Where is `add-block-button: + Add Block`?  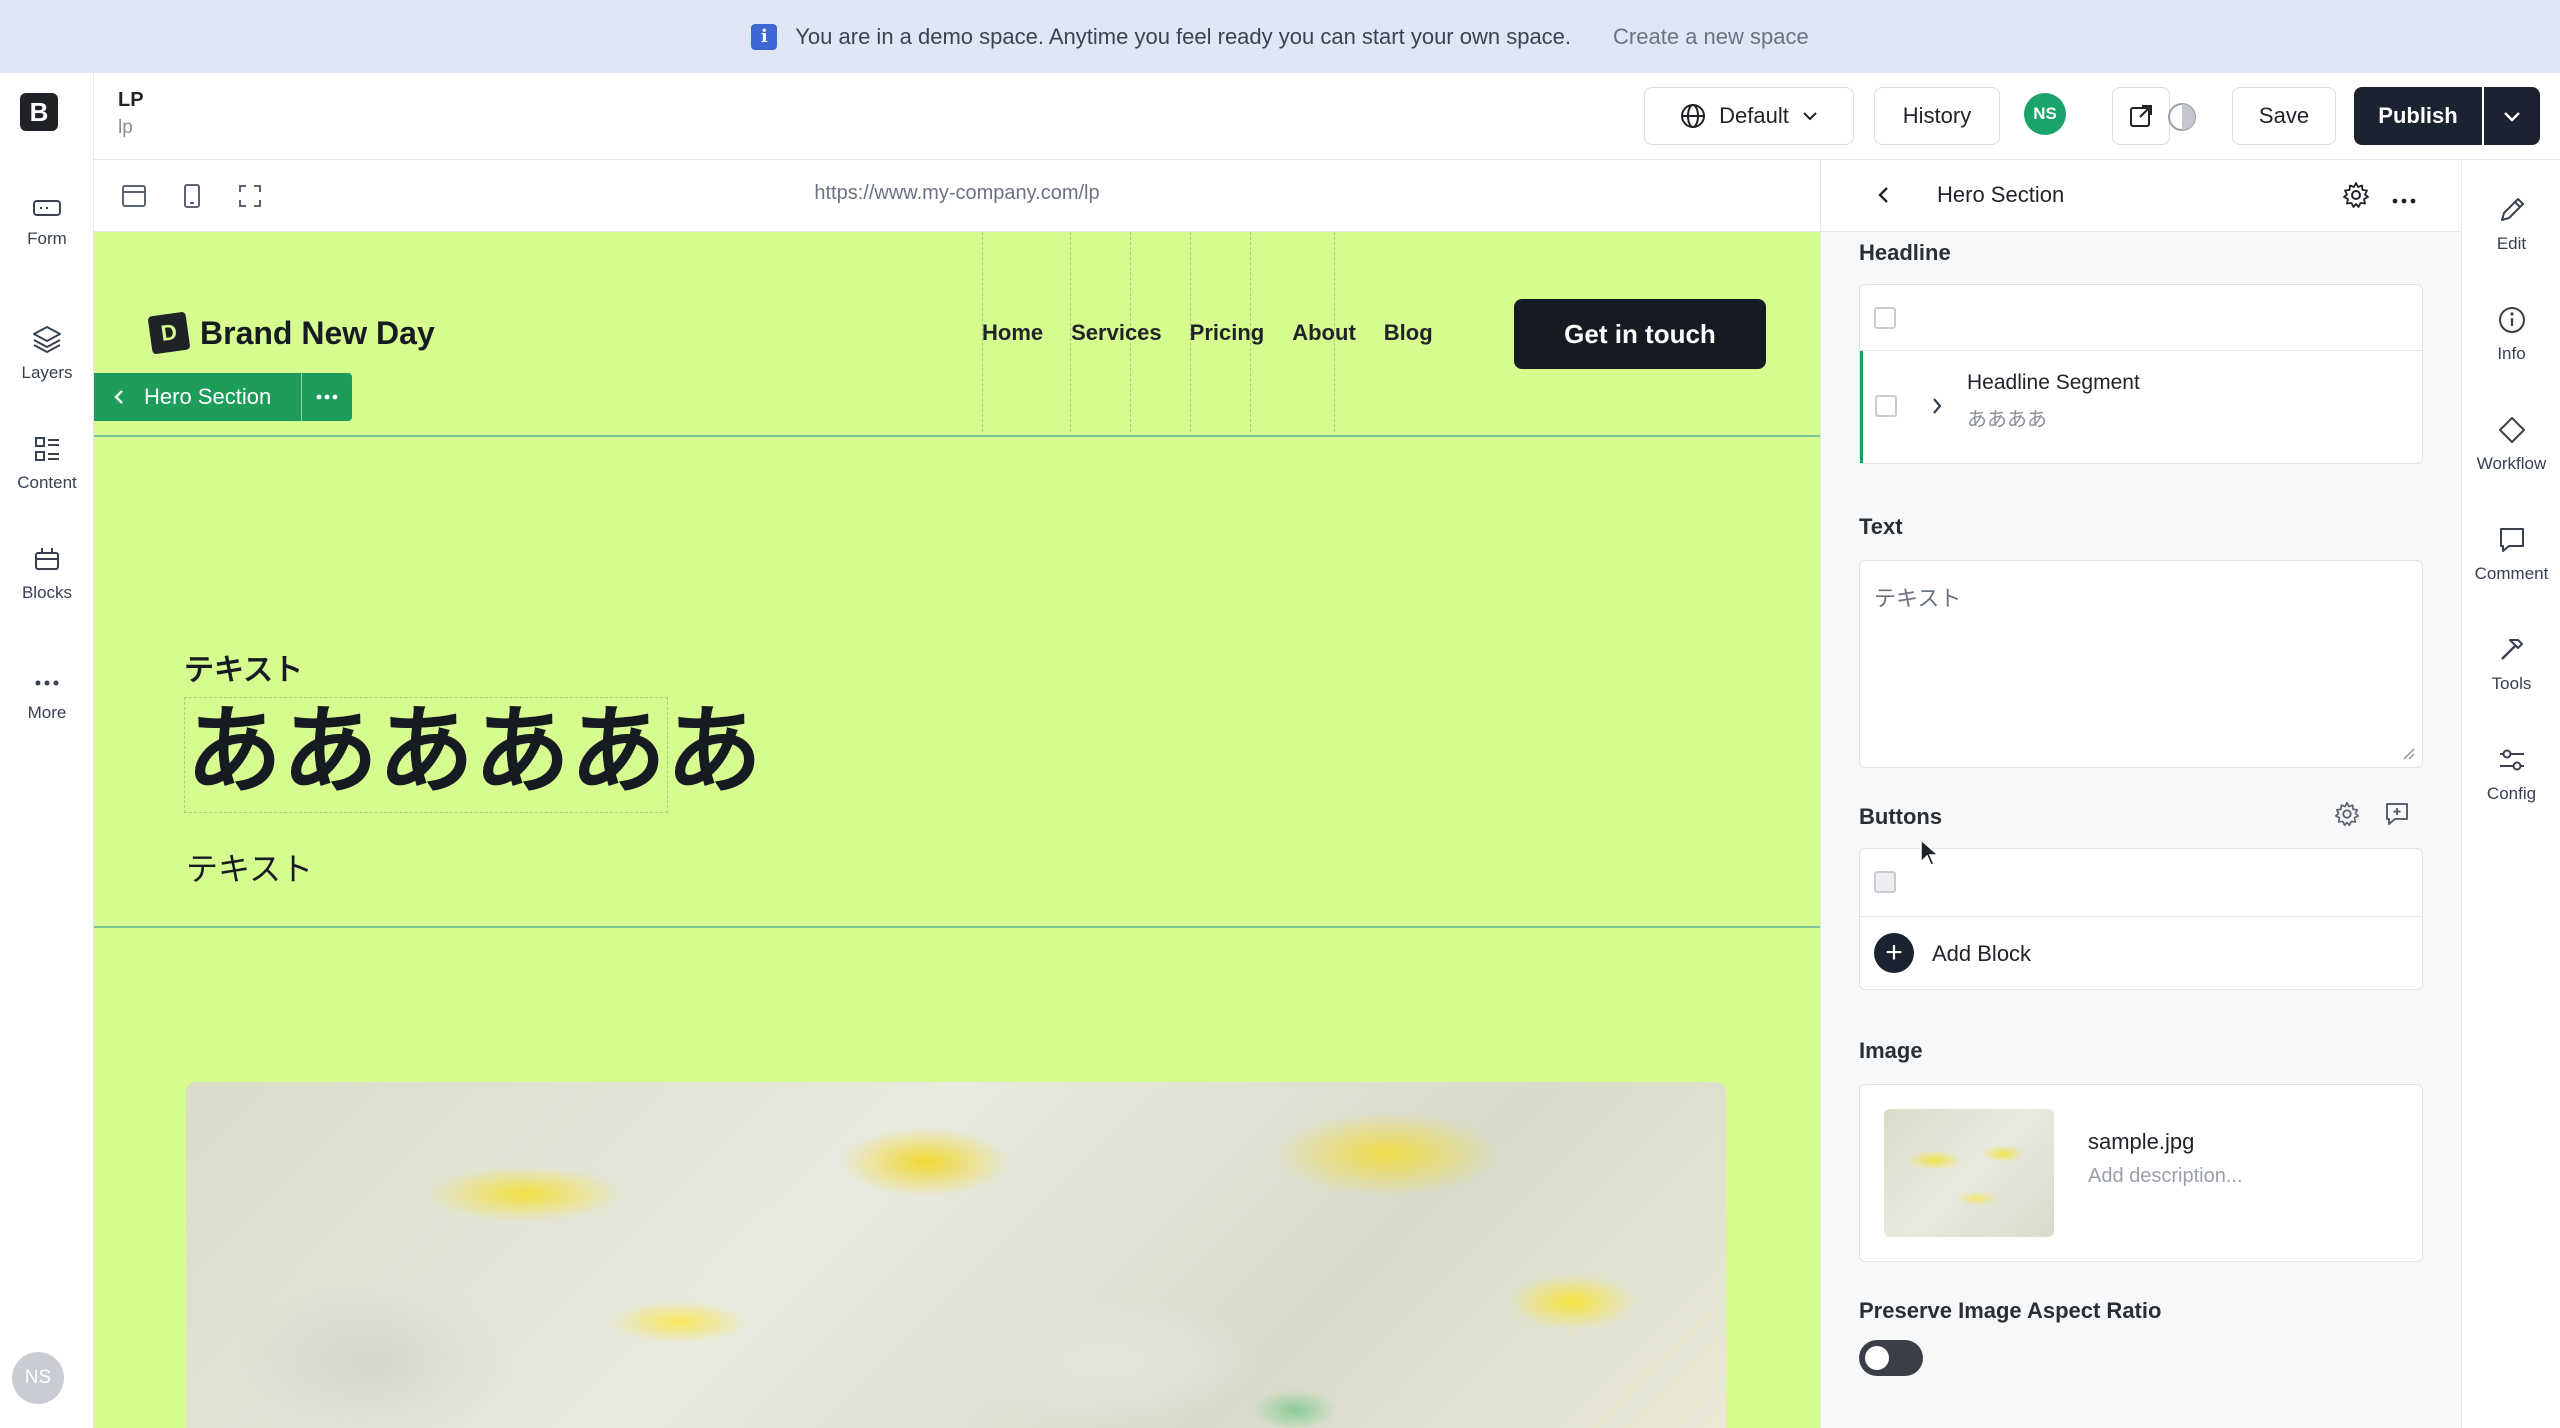 add-block-button: + Add Block is located at coordinates (2142, 953).